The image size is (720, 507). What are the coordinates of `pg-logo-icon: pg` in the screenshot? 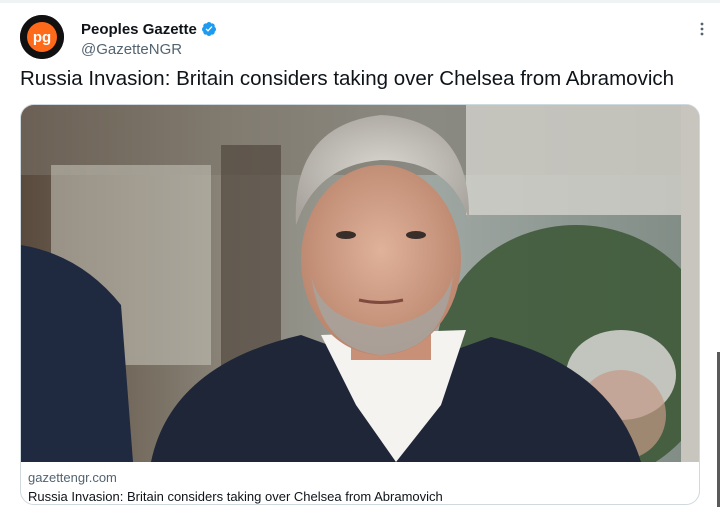 It's located at (42, 37).